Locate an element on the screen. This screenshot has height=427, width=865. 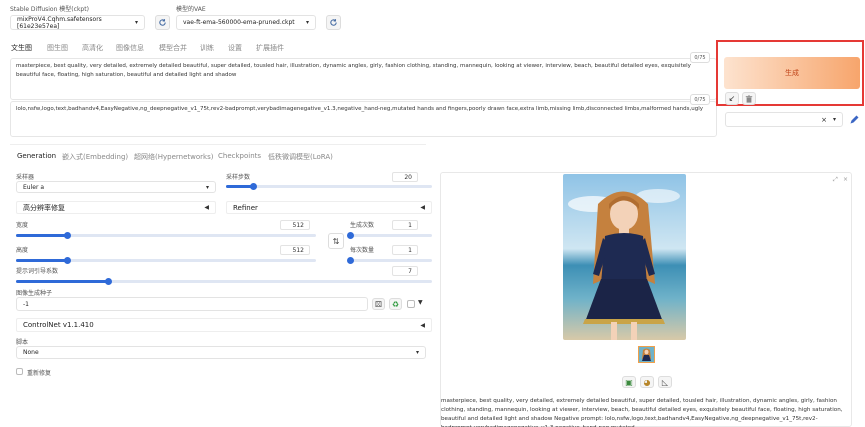
trash-icon is located at coordinates (749, 98).